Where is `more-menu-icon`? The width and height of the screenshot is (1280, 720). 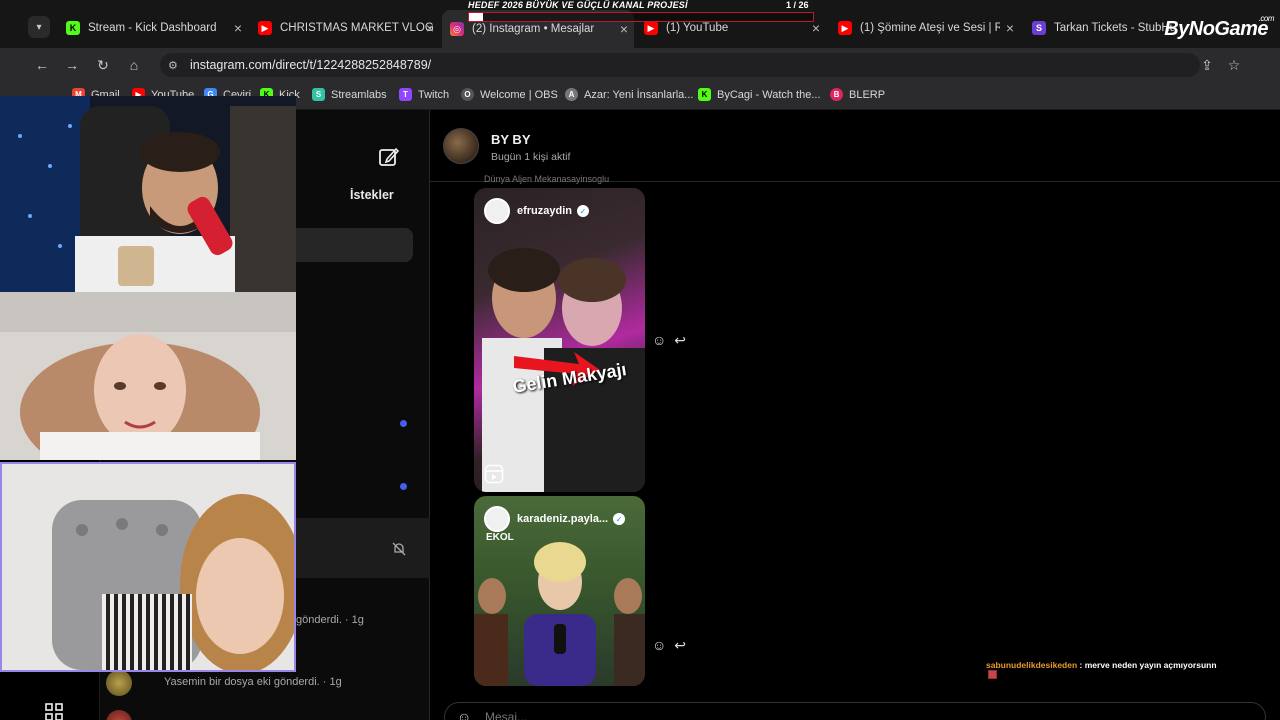
more-menu-icon is located at coordinates (54, 711).